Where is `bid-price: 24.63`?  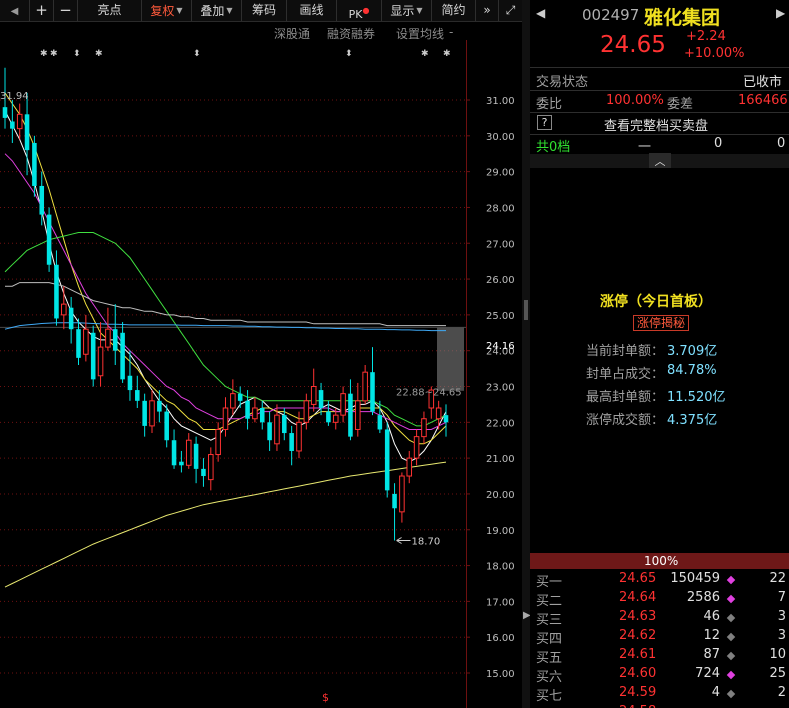 bid-price: 24.63 is located at coordinates (638, 616).